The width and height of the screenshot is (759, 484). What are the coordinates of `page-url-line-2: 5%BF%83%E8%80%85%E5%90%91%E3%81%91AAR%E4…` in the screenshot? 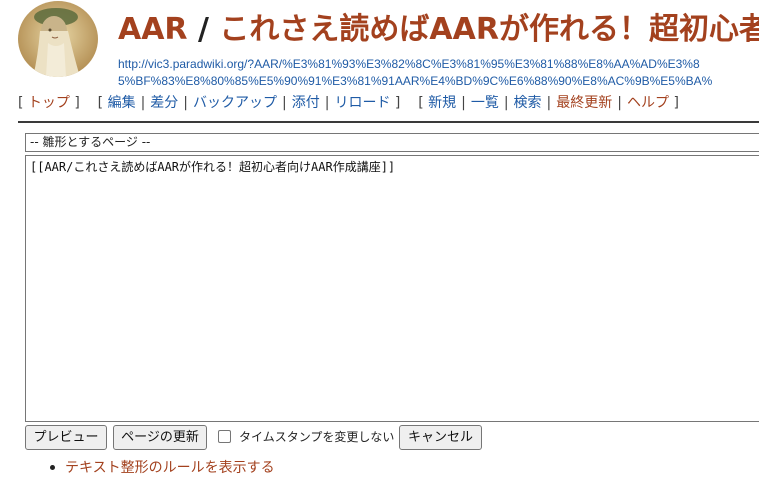 It's located at (415, 81).